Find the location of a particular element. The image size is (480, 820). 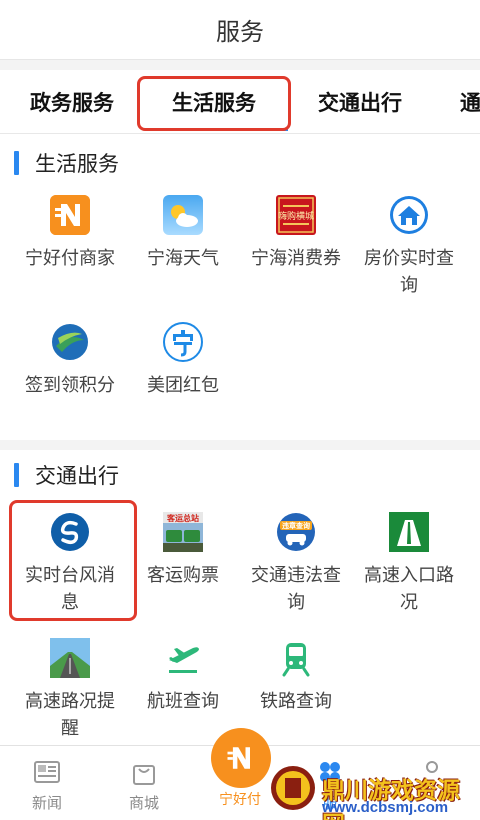

ning-pay-merchant-icon is located at coordinates (70, 215).